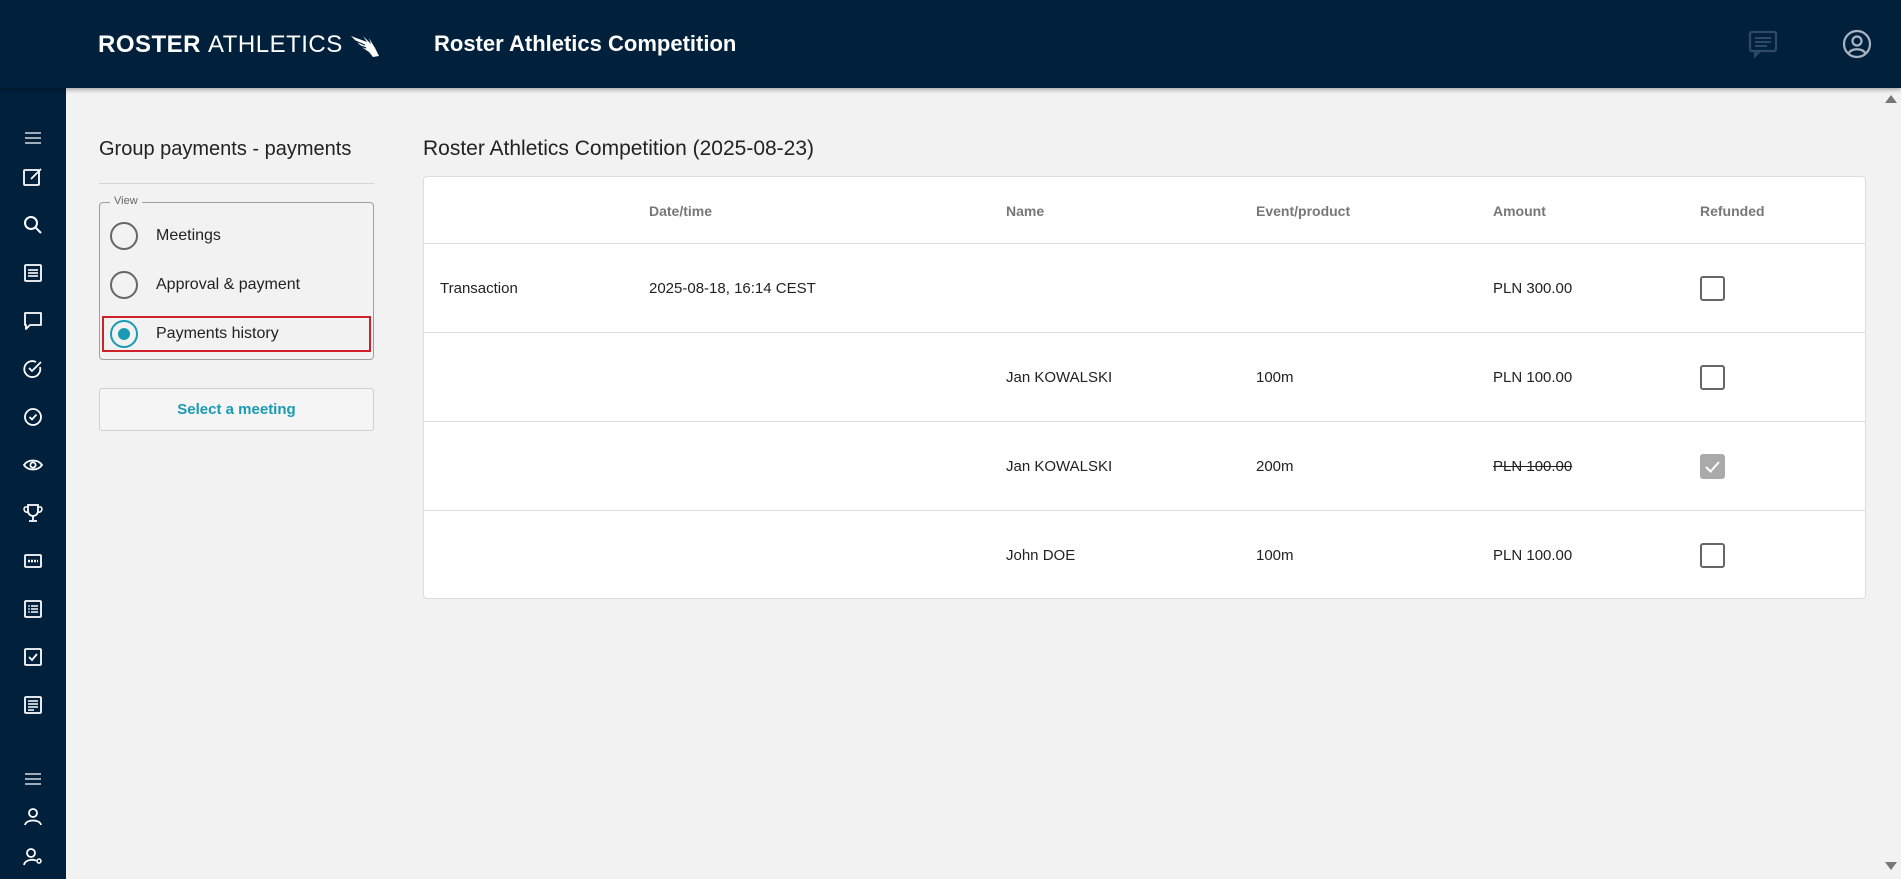 This screenshot has width=1901, height=879. What do you see at coordinates (33, 705) in the screenshot?
I see `notes-icon` at bounding box center [33, 705].